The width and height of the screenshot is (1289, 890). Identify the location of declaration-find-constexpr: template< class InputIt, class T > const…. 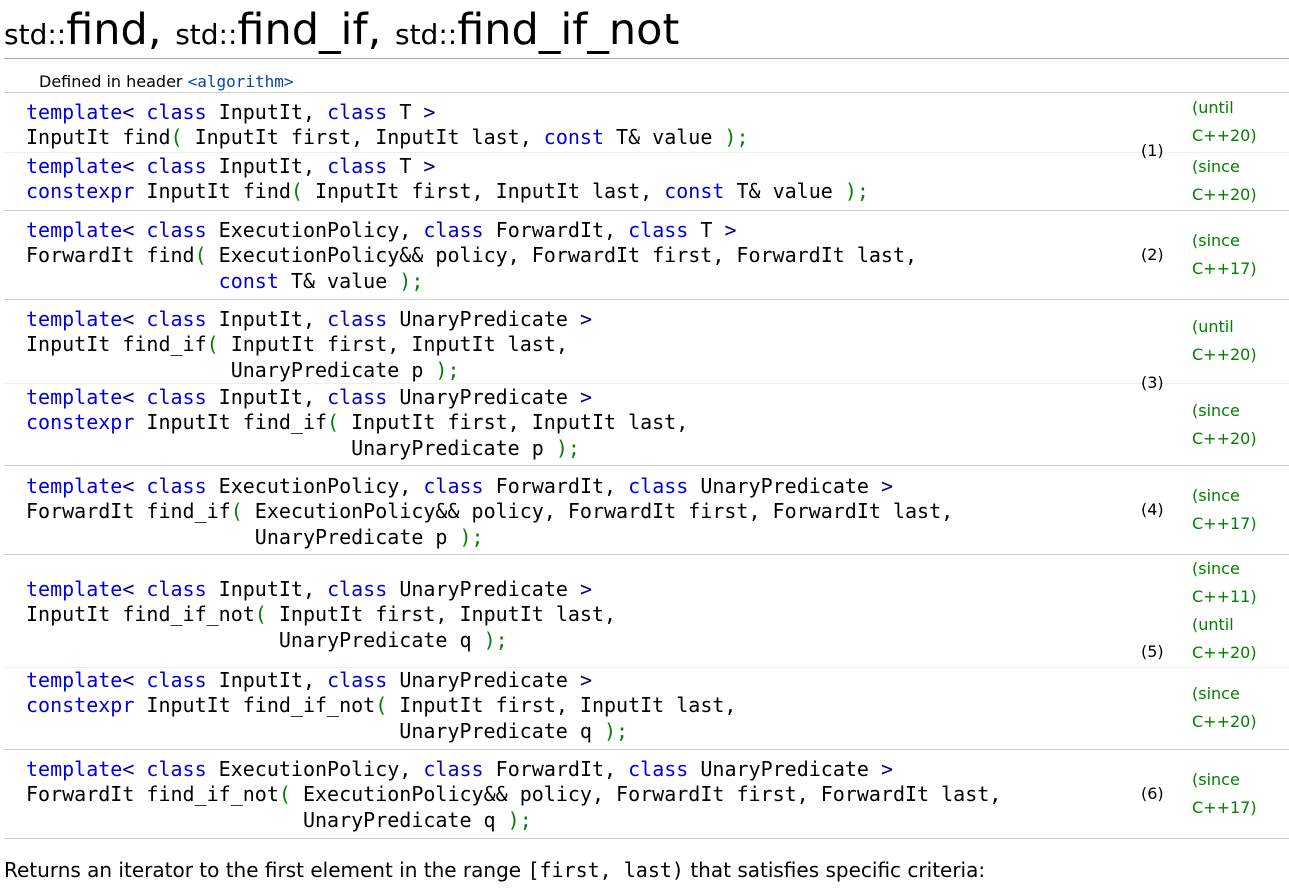
(447, 179).